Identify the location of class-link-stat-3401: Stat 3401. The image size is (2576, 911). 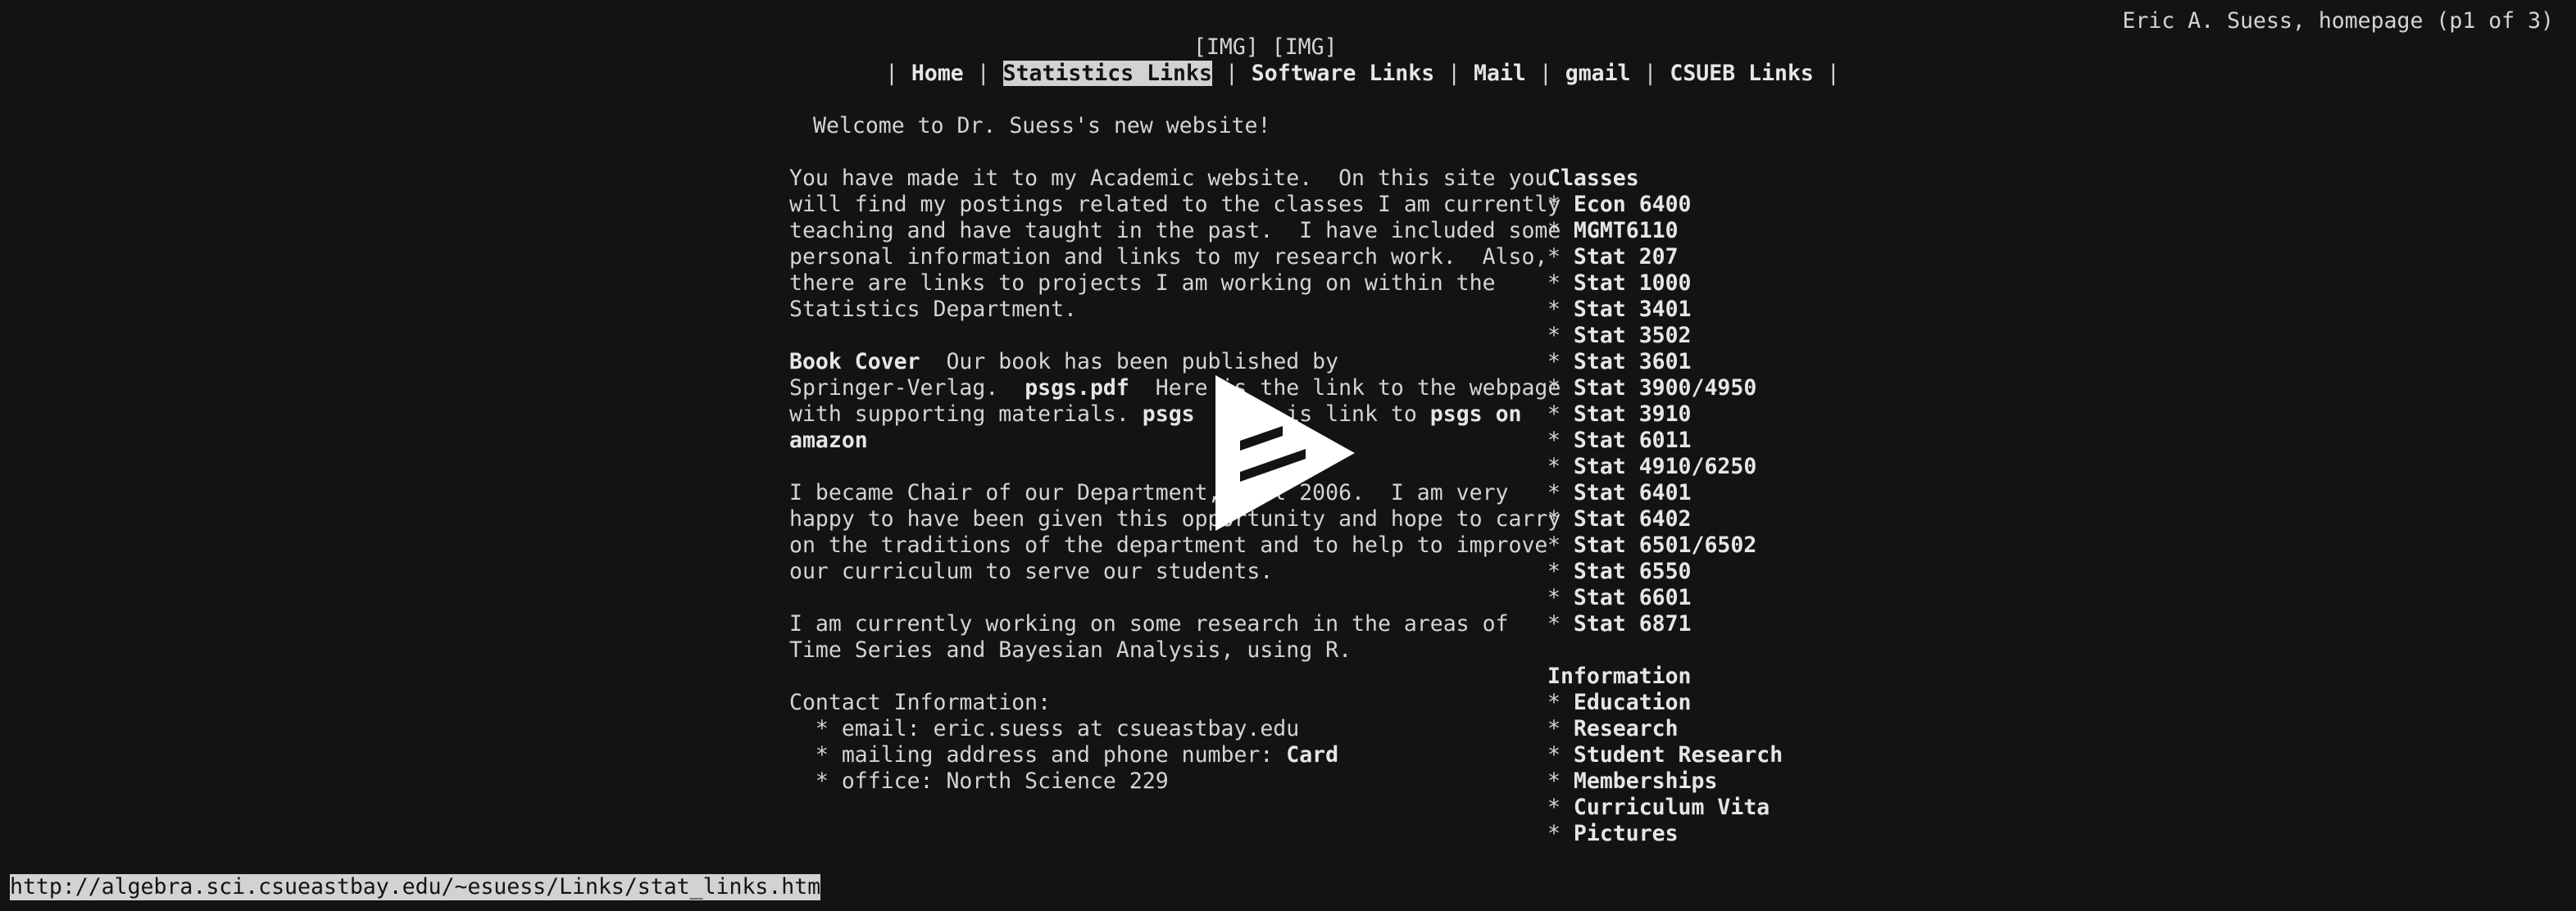
(1633, 310).